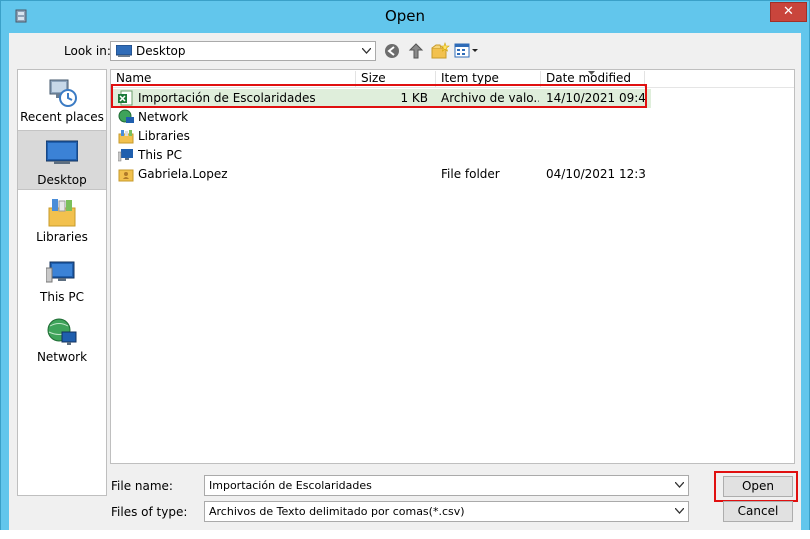  What do you see at coordinates (87, 51) in the screenshot?
I see `look-in-label: Look in:` at bounding box center [87, 51].